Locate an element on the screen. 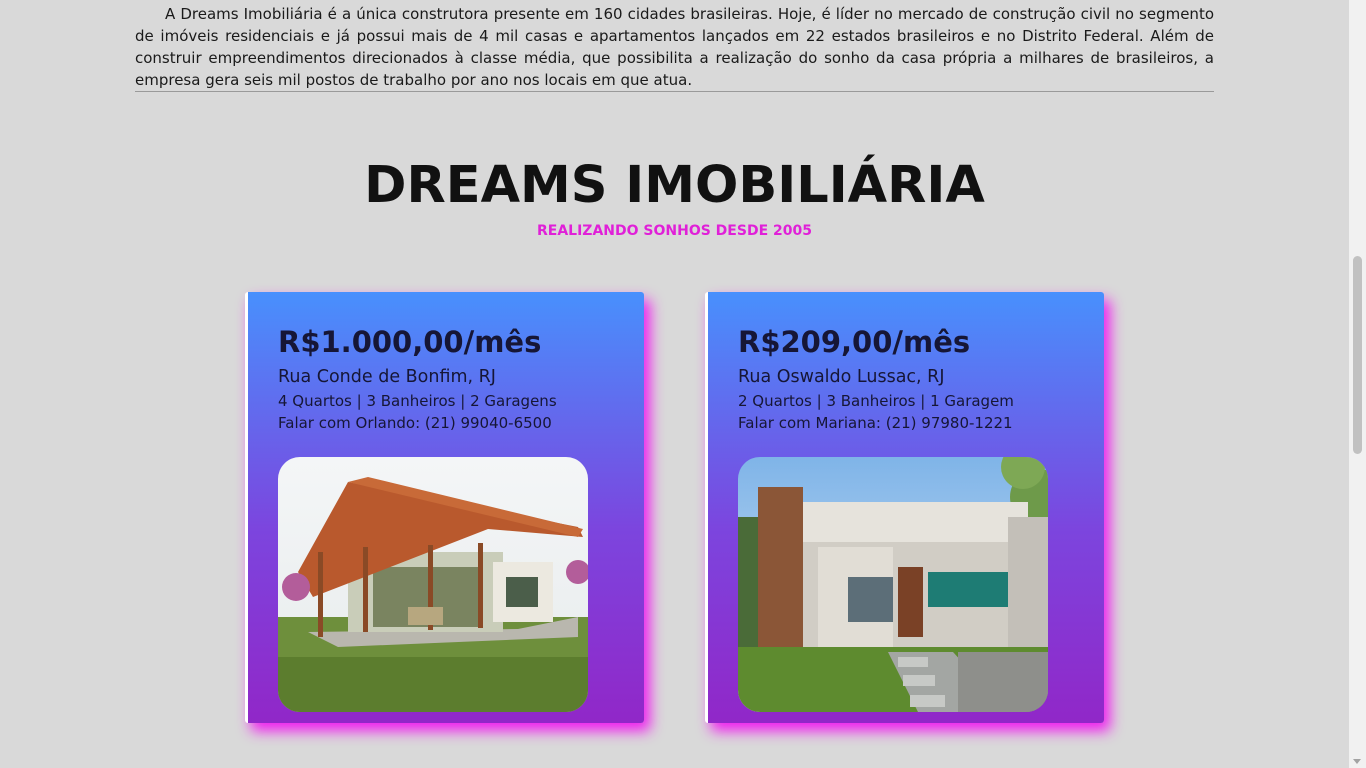 This screenshot has width=1366, height=768. listing-features: 2 Quartos | 3 Banheiros | 1 Garagem is located at coordinates (876, 401).